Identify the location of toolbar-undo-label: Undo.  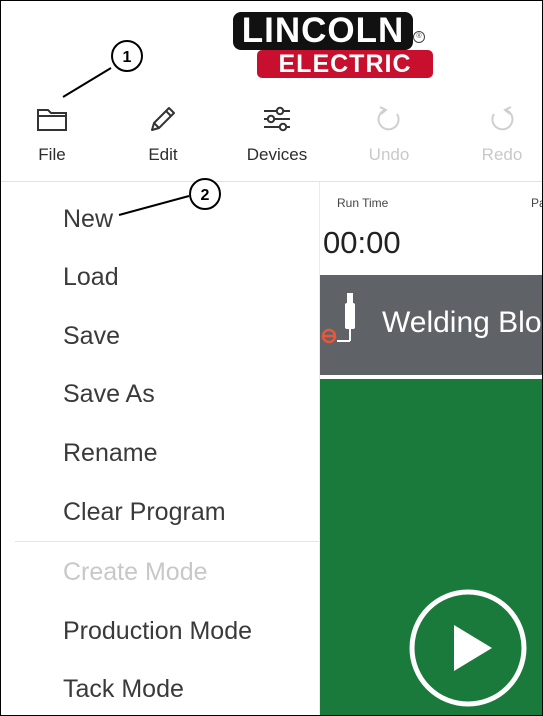
(389, 154).